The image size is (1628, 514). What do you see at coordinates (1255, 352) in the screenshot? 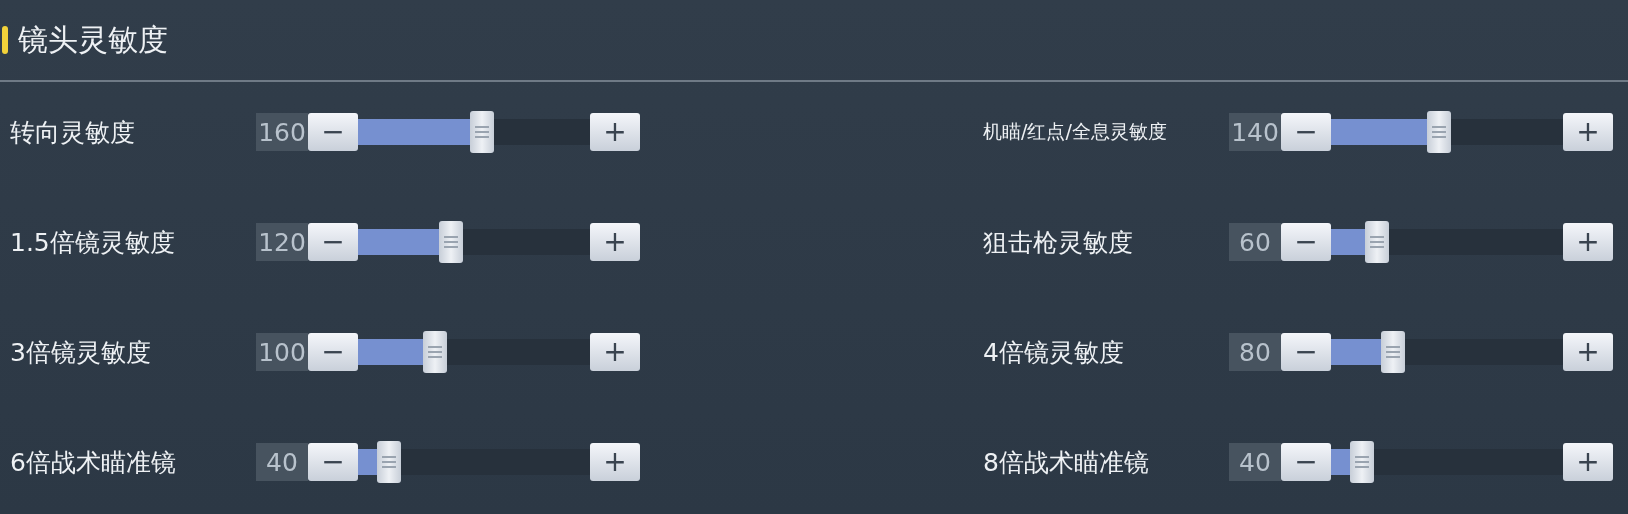
I see `value-display: 80` at bounding box center [1255, 352].